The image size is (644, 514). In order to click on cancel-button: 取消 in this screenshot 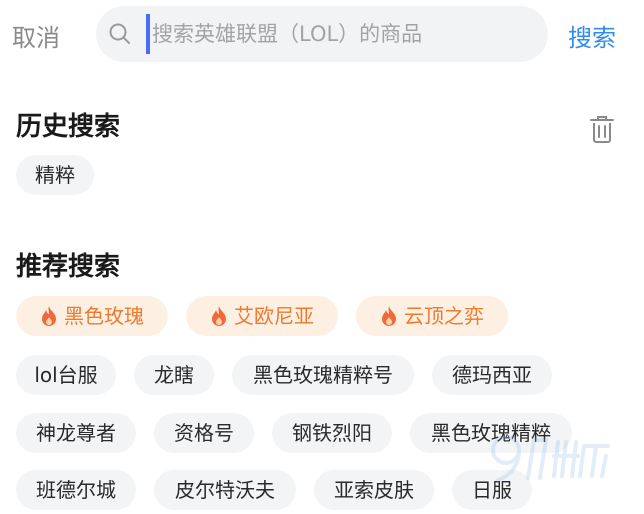, I will do `click(36, 35)`.